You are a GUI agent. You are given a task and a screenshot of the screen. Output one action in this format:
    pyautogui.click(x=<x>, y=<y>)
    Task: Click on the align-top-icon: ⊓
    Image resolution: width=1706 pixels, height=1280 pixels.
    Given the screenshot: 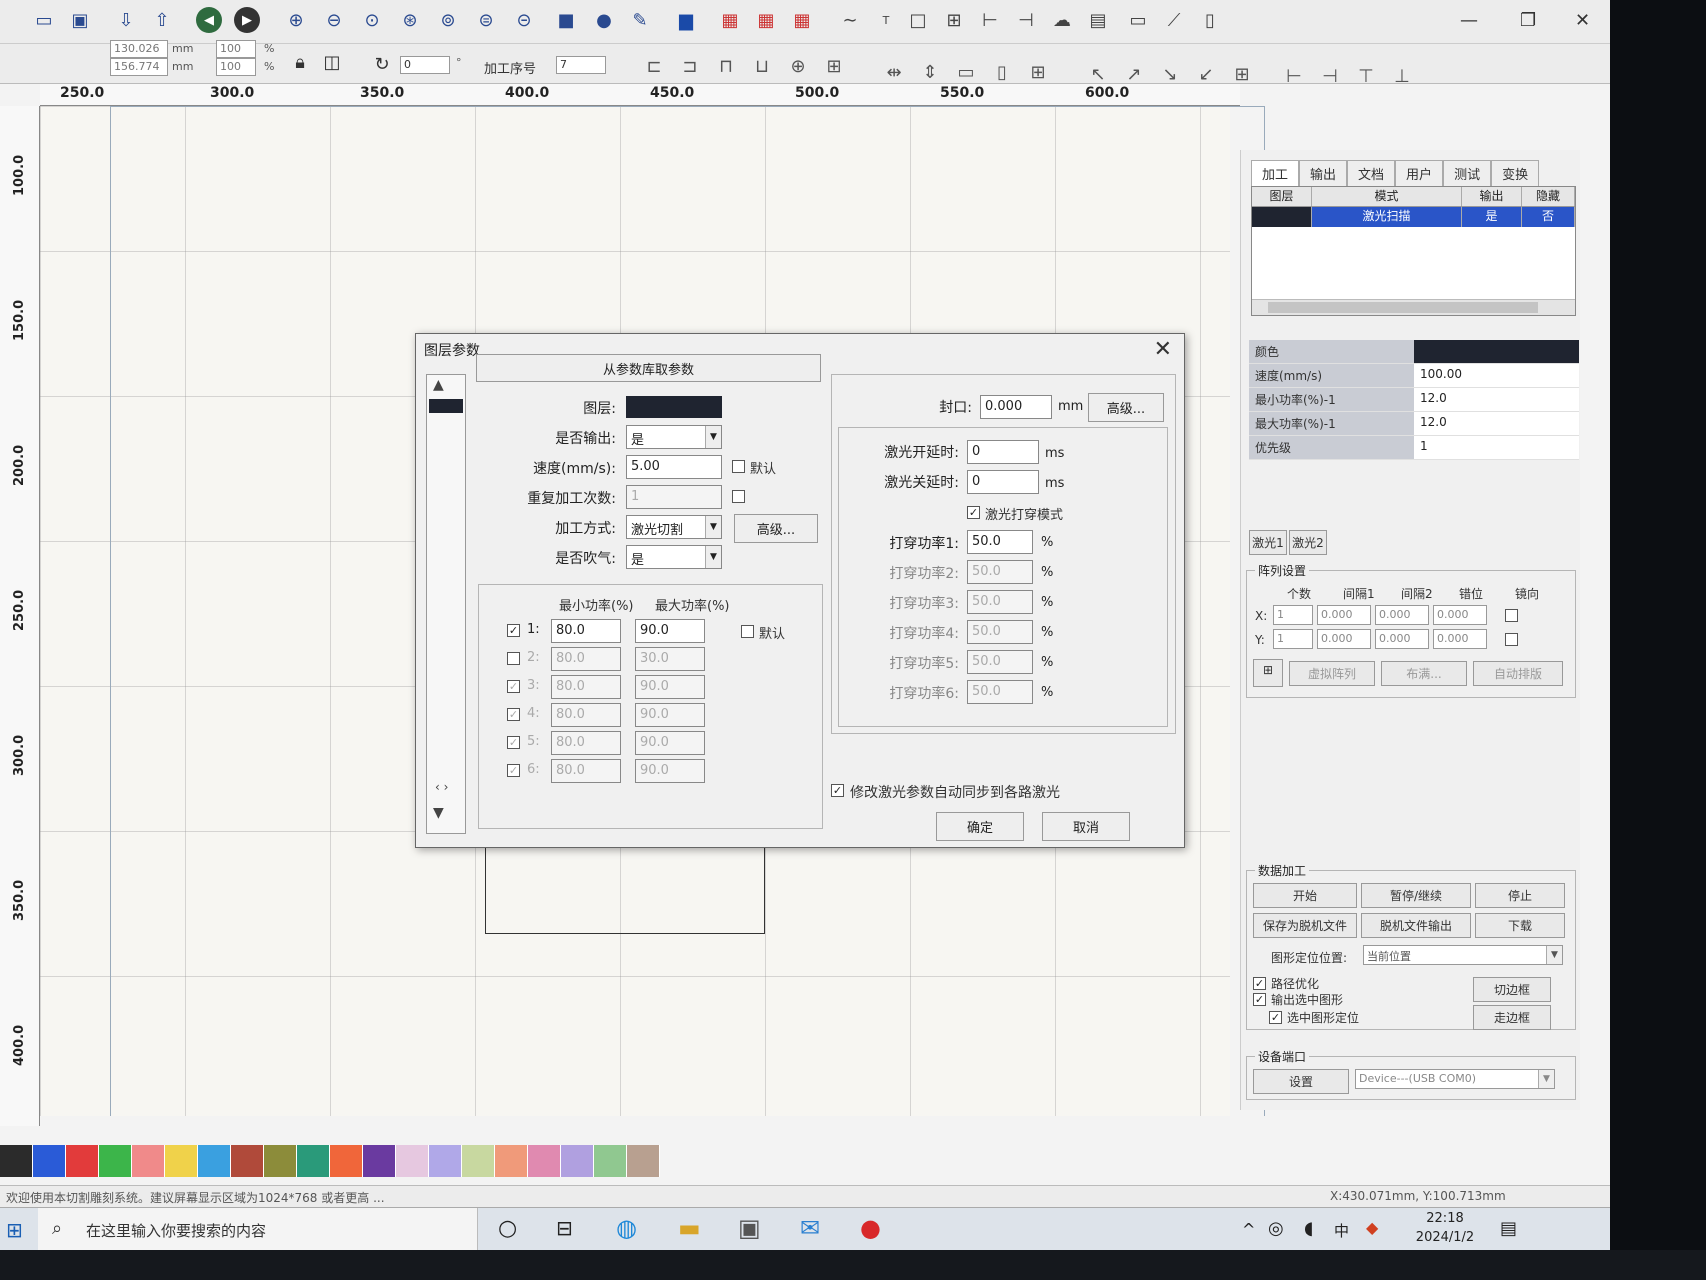 What is the action you would take?
    pyautogui.click(x=726, y=66)
    